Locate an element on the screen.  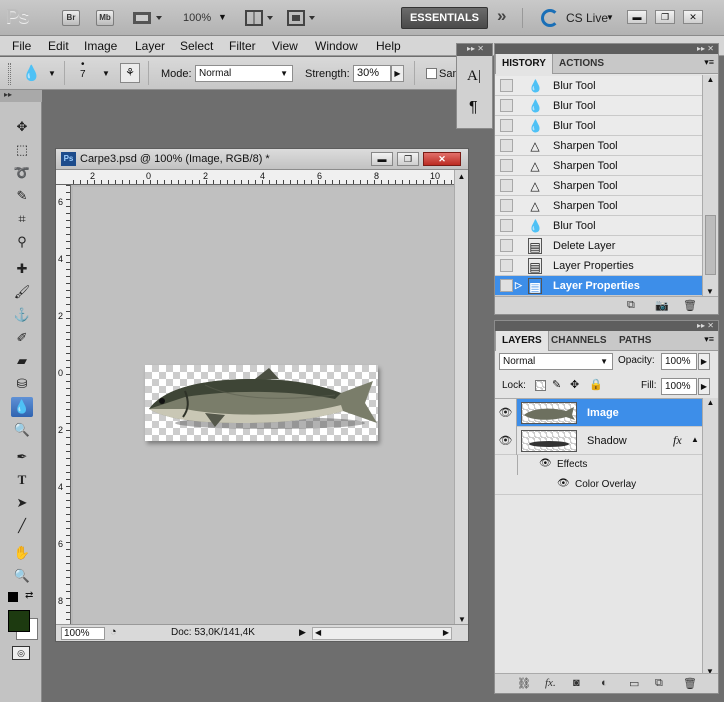
opacity-input: 100% is located at coordinates (679, 361).